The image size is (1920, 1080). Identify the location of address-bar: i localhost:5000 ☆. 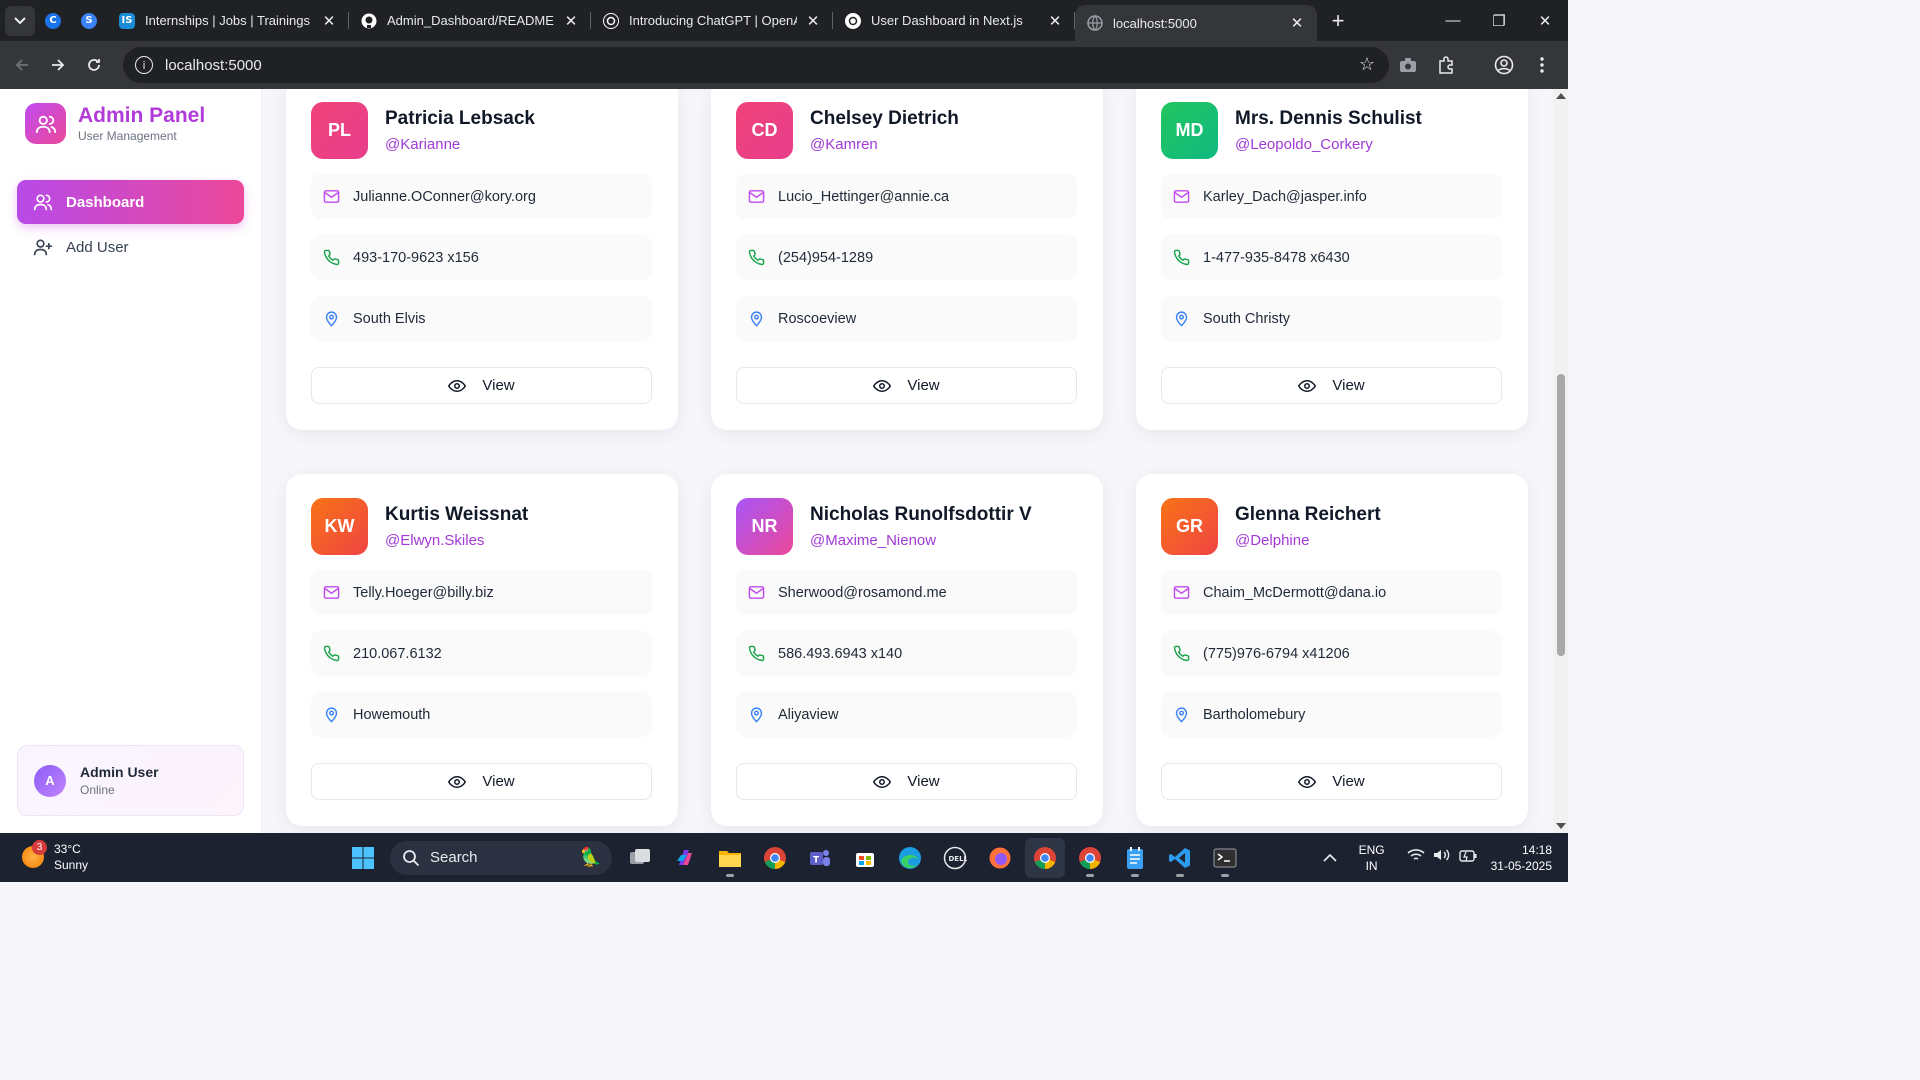
(756, 65).